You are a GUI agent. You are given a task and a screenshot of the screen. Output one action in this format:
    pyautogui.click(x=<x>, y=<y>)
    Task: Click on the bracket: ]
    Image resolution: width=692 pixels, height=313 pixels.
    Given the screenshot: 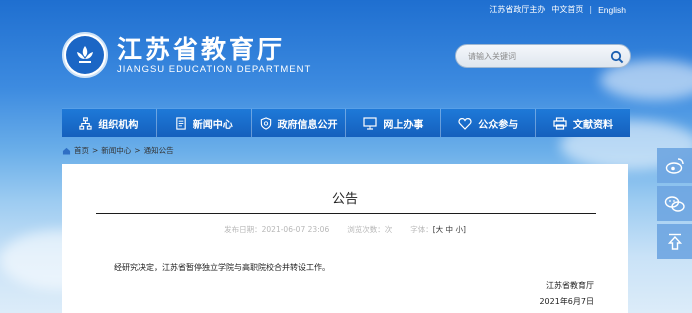 What is the action you would take?
    pyautogui.click(x=464, y=229)
    